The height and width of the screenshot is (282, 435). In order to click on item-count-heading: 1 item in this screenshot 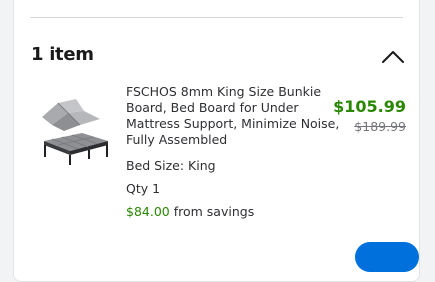, I will do `click(62, 54)`.